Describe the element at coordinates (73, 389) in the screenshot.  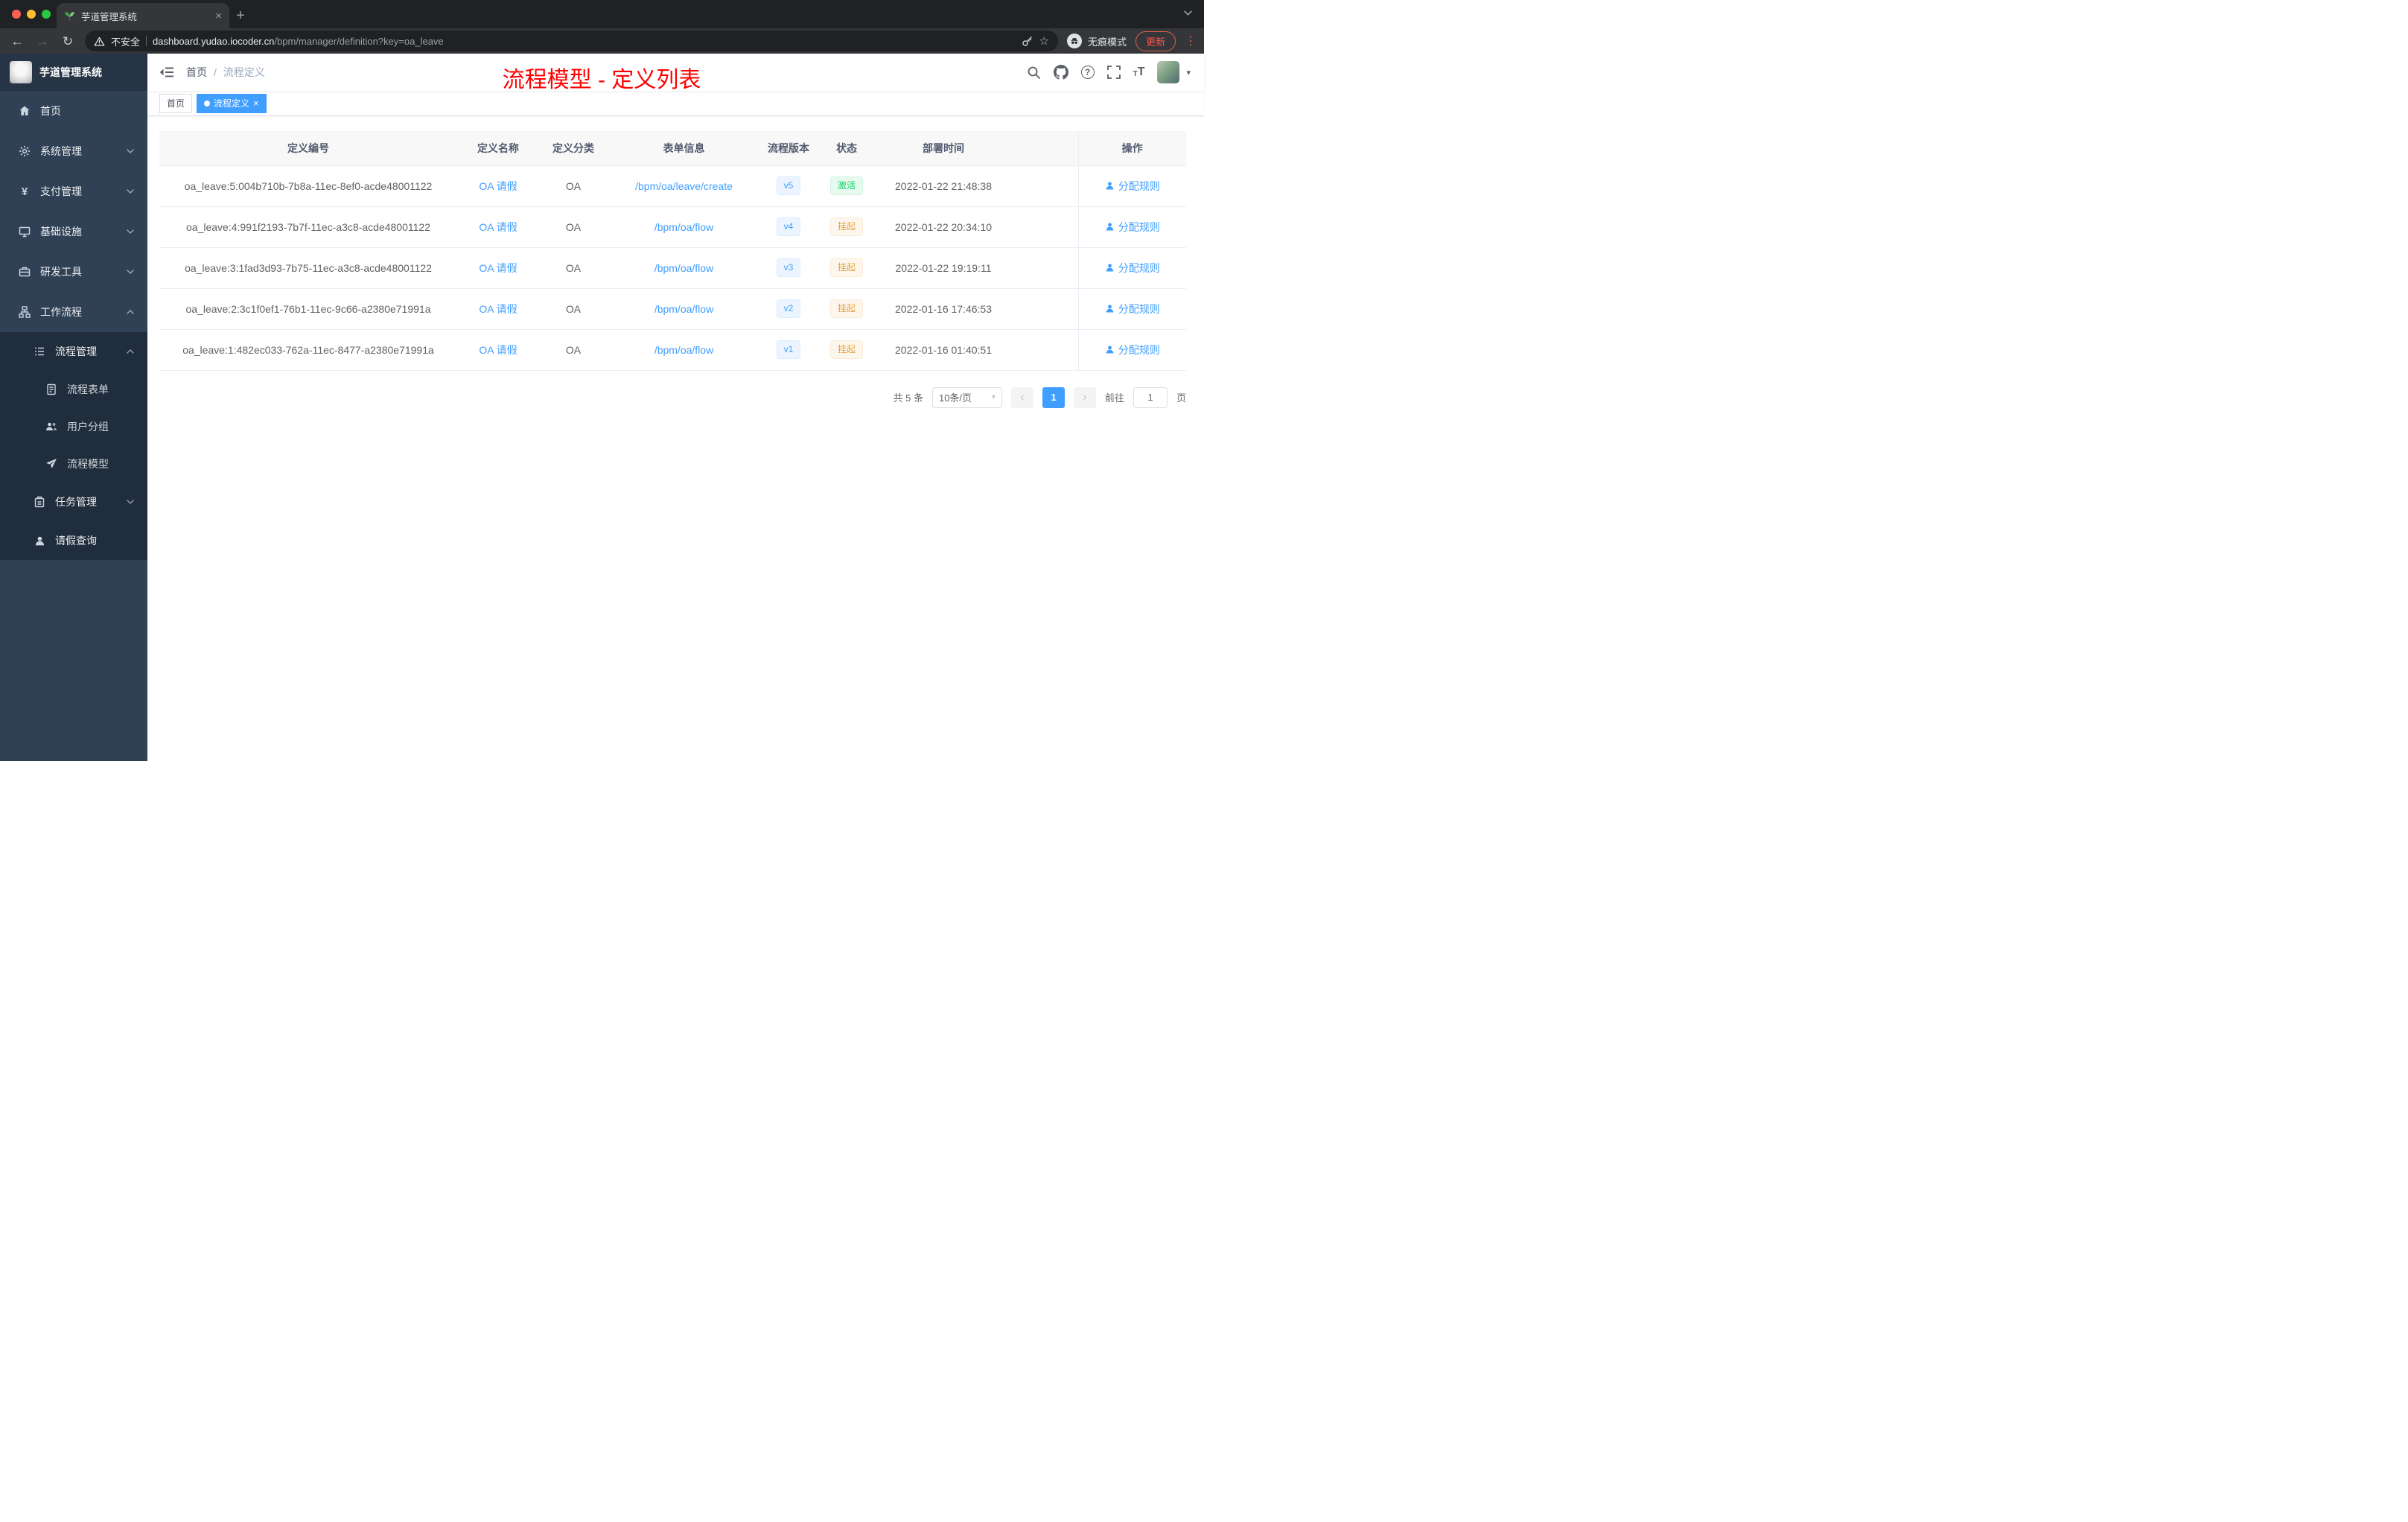
I see `sidebar-item-process-form: 流程表单` at that location.